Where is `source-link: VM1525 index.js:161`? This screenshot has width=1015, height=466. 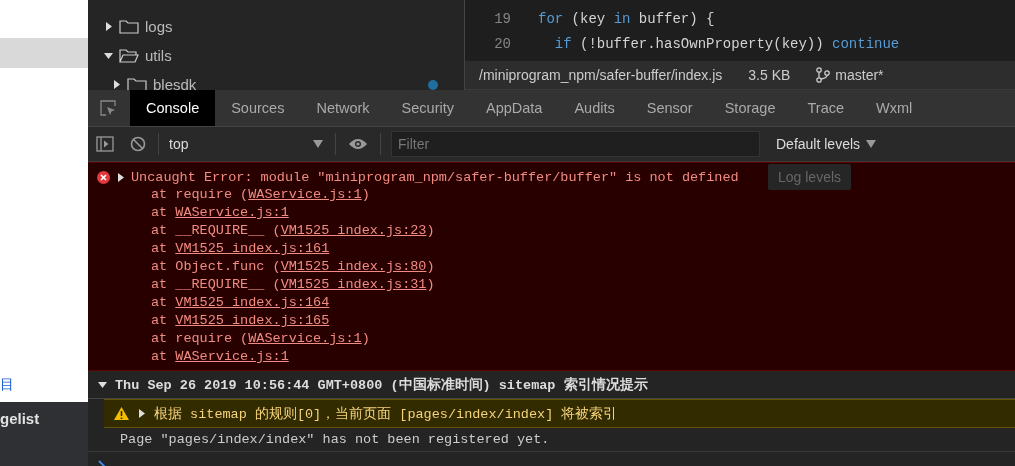 source-link: VM1525 index.js:161 is located at coordinates (252, 248).